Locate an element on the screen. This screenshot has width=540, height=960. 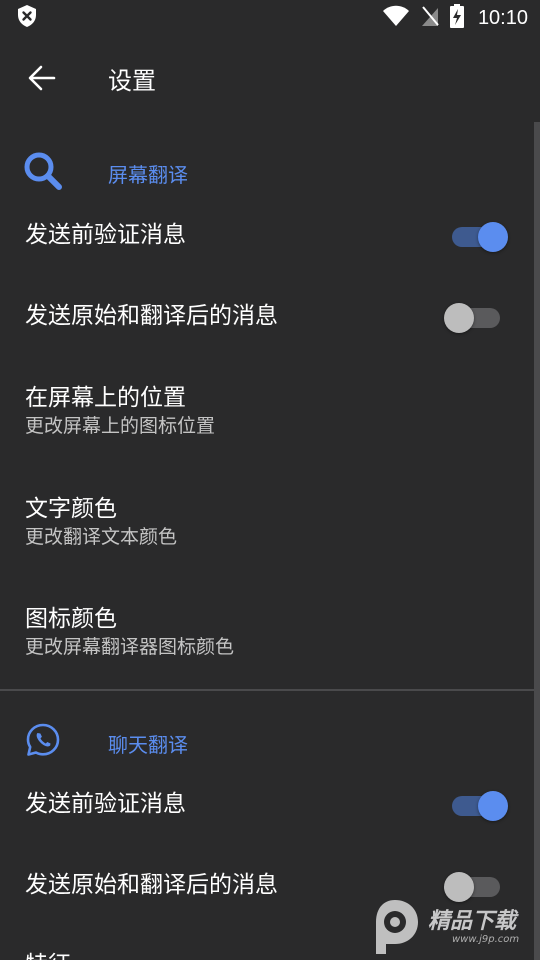
arrow-back-icon is located at coordinates (42, 78).